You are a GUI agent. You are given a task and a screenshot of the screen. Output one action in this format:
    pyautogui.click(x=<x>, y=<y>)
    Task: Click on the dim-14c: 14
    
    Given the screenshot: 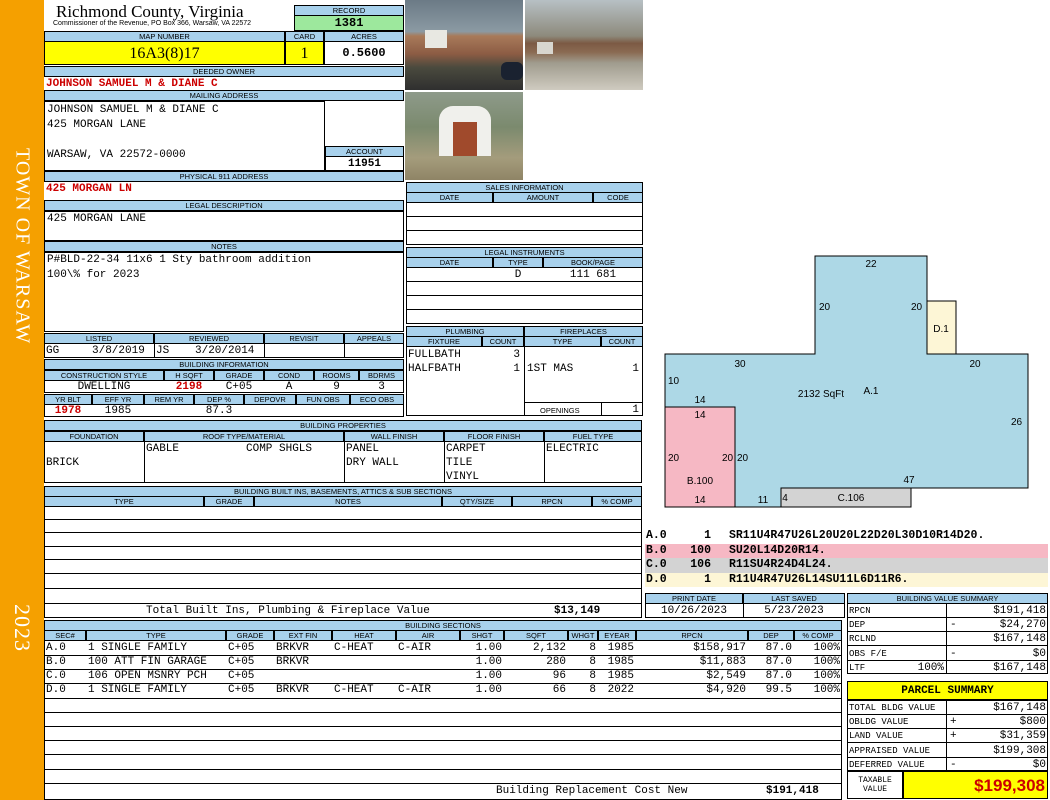 What is the action you would take?
    pyautogui.click(x=700, y=500)
    